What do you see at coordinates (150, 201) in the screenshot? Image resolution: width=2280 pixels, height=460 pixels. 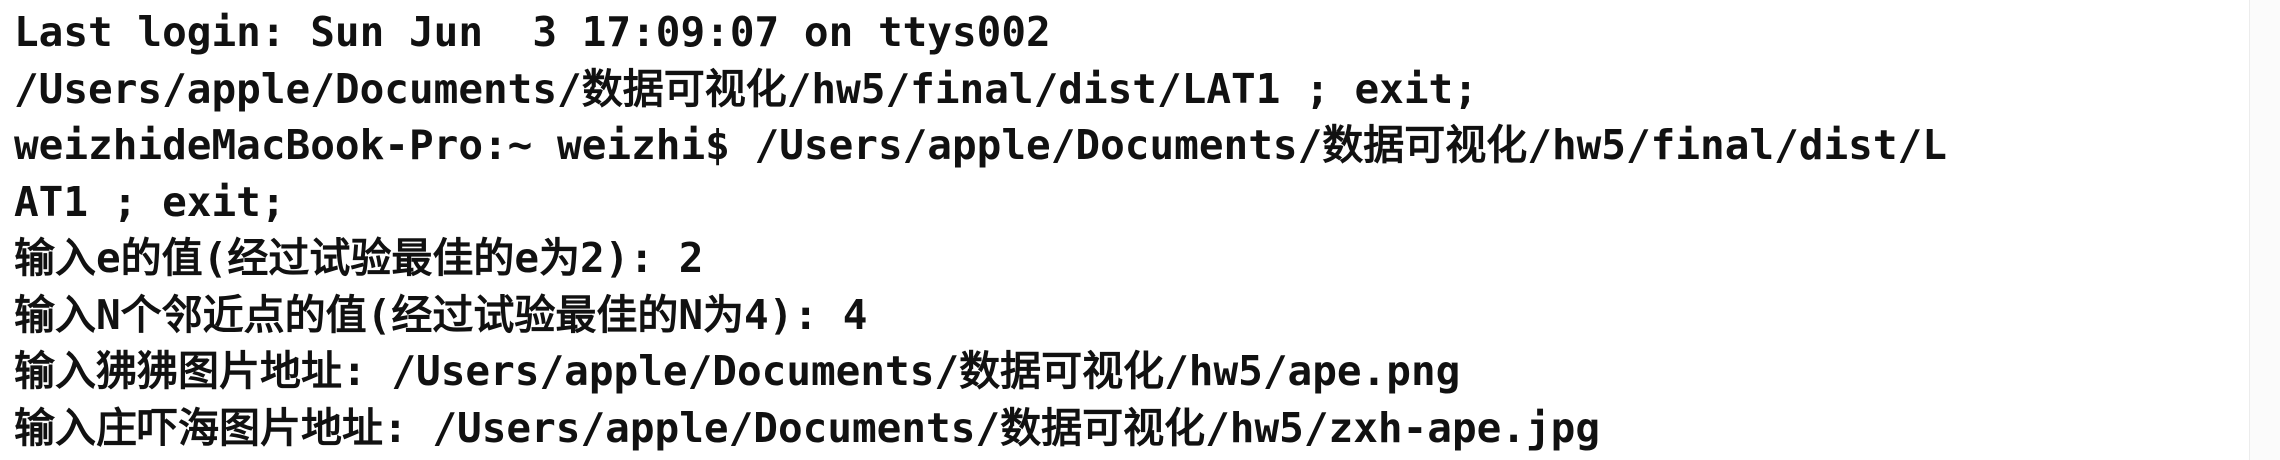 I see `terminal-line-prompt-wrap: AT1 ; exit;` at bounding box center [150, 201].